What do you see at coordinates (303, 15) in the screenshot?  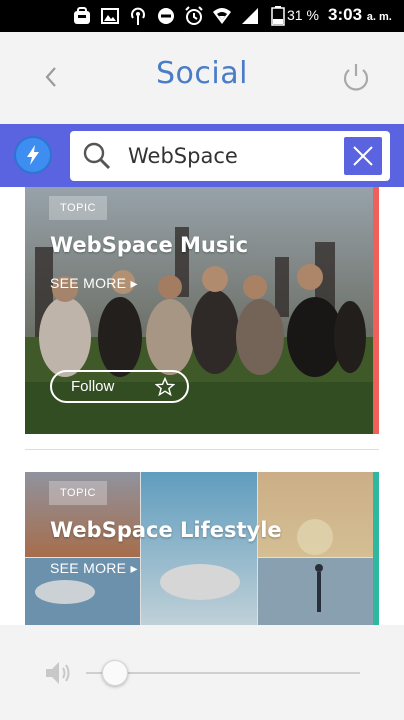 I see `battery-percent: 31 %` at bounding box center [303, 15].